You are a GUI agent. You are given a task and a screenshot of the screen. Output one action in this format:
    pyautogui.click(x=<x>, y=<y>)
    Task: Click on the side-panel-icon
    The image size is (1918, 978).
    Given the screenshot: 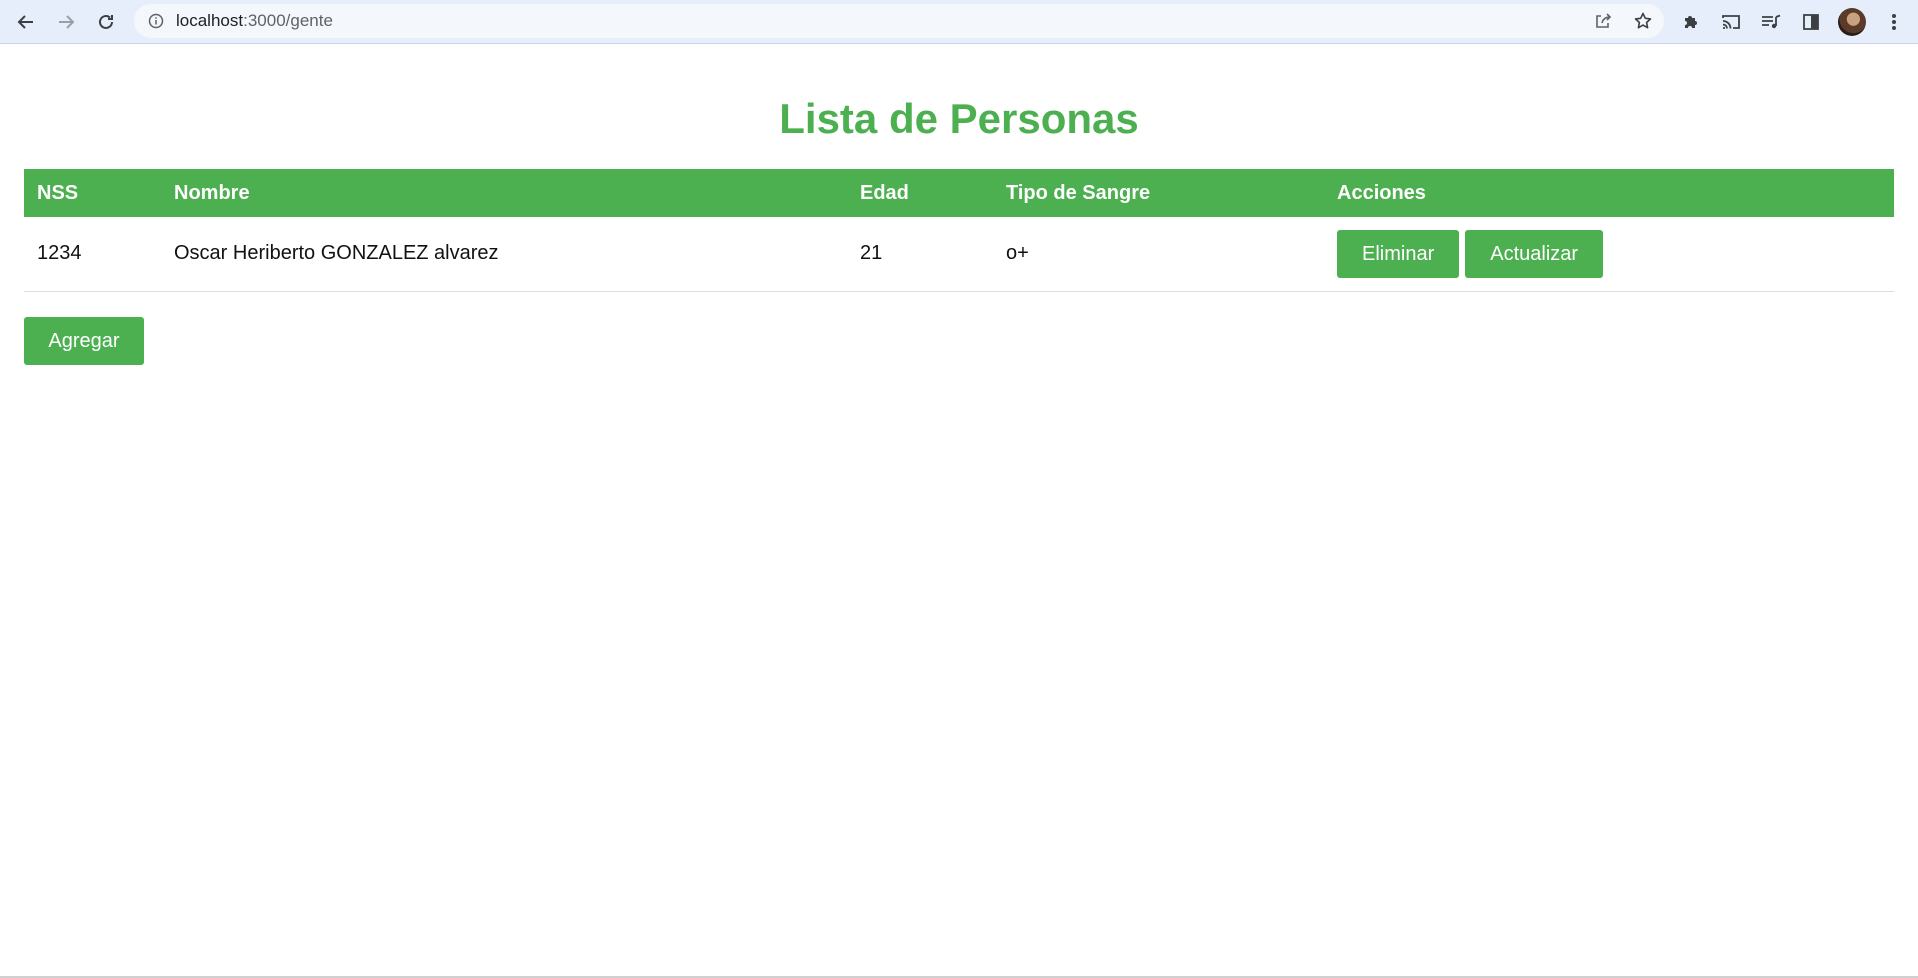 What is the action you would take?
    pyautogui.click(x=1811, y=22)
    